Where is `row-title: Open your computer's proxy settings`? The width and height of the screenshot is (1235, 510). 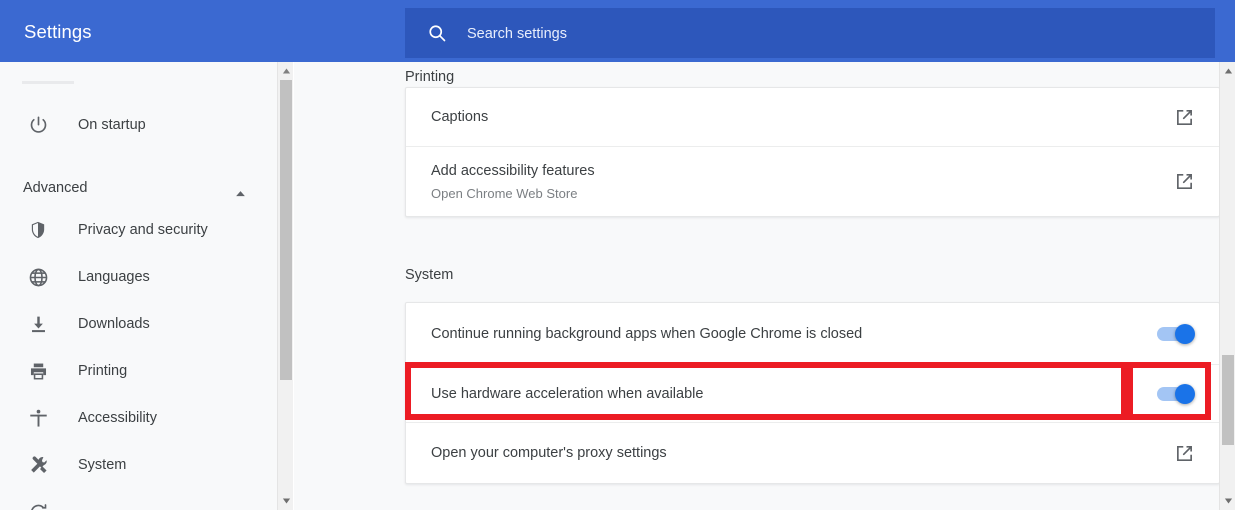 row-title: Open your computer's proxy settings is located at coordinates (549, 453).